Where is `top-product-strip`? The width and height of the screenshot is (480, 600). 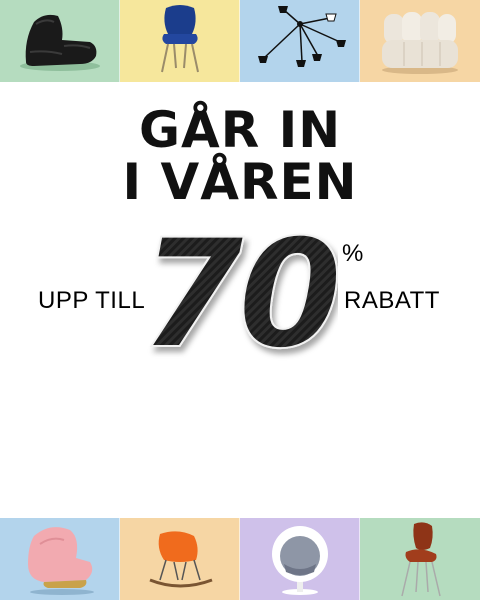
top-product-strip is located at coordinates (240, 41).